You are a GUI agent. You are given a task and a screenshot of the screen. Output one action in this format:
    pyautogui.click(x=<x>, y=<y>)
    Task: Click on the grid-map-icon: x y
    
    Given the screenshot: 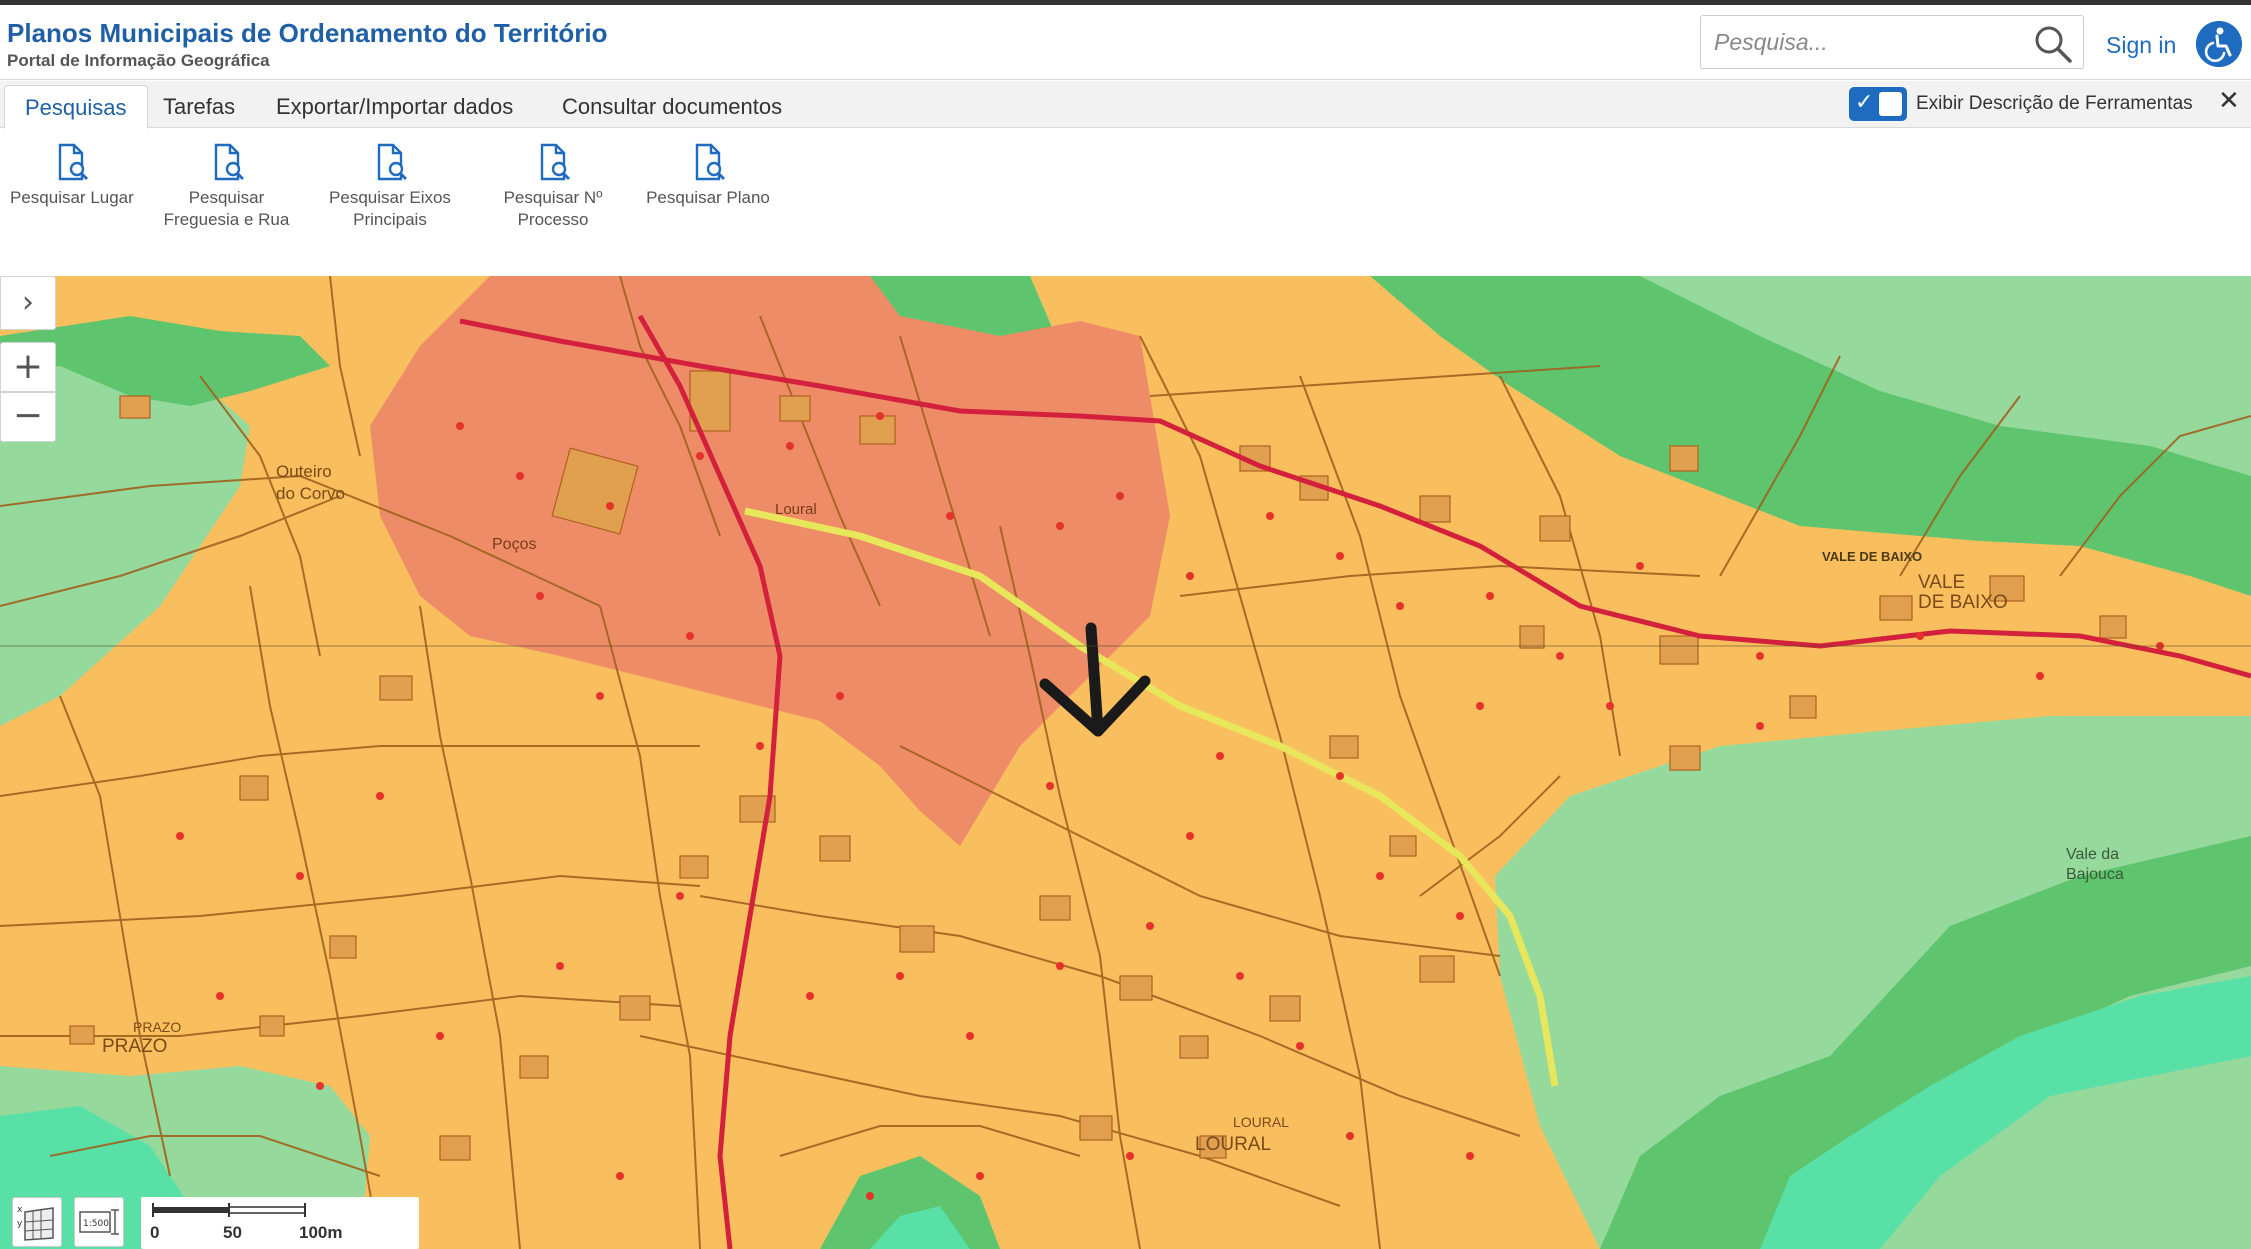 What is the action you would take?
    pyautogui.click(x=35, y=1223)
    